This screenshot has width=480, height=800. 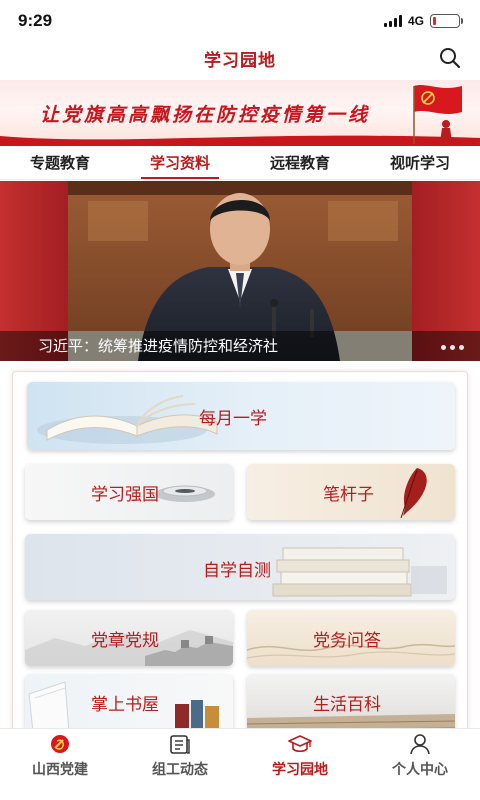 I want to click on nav-label: 山西党建, so click(x=60, y=770).